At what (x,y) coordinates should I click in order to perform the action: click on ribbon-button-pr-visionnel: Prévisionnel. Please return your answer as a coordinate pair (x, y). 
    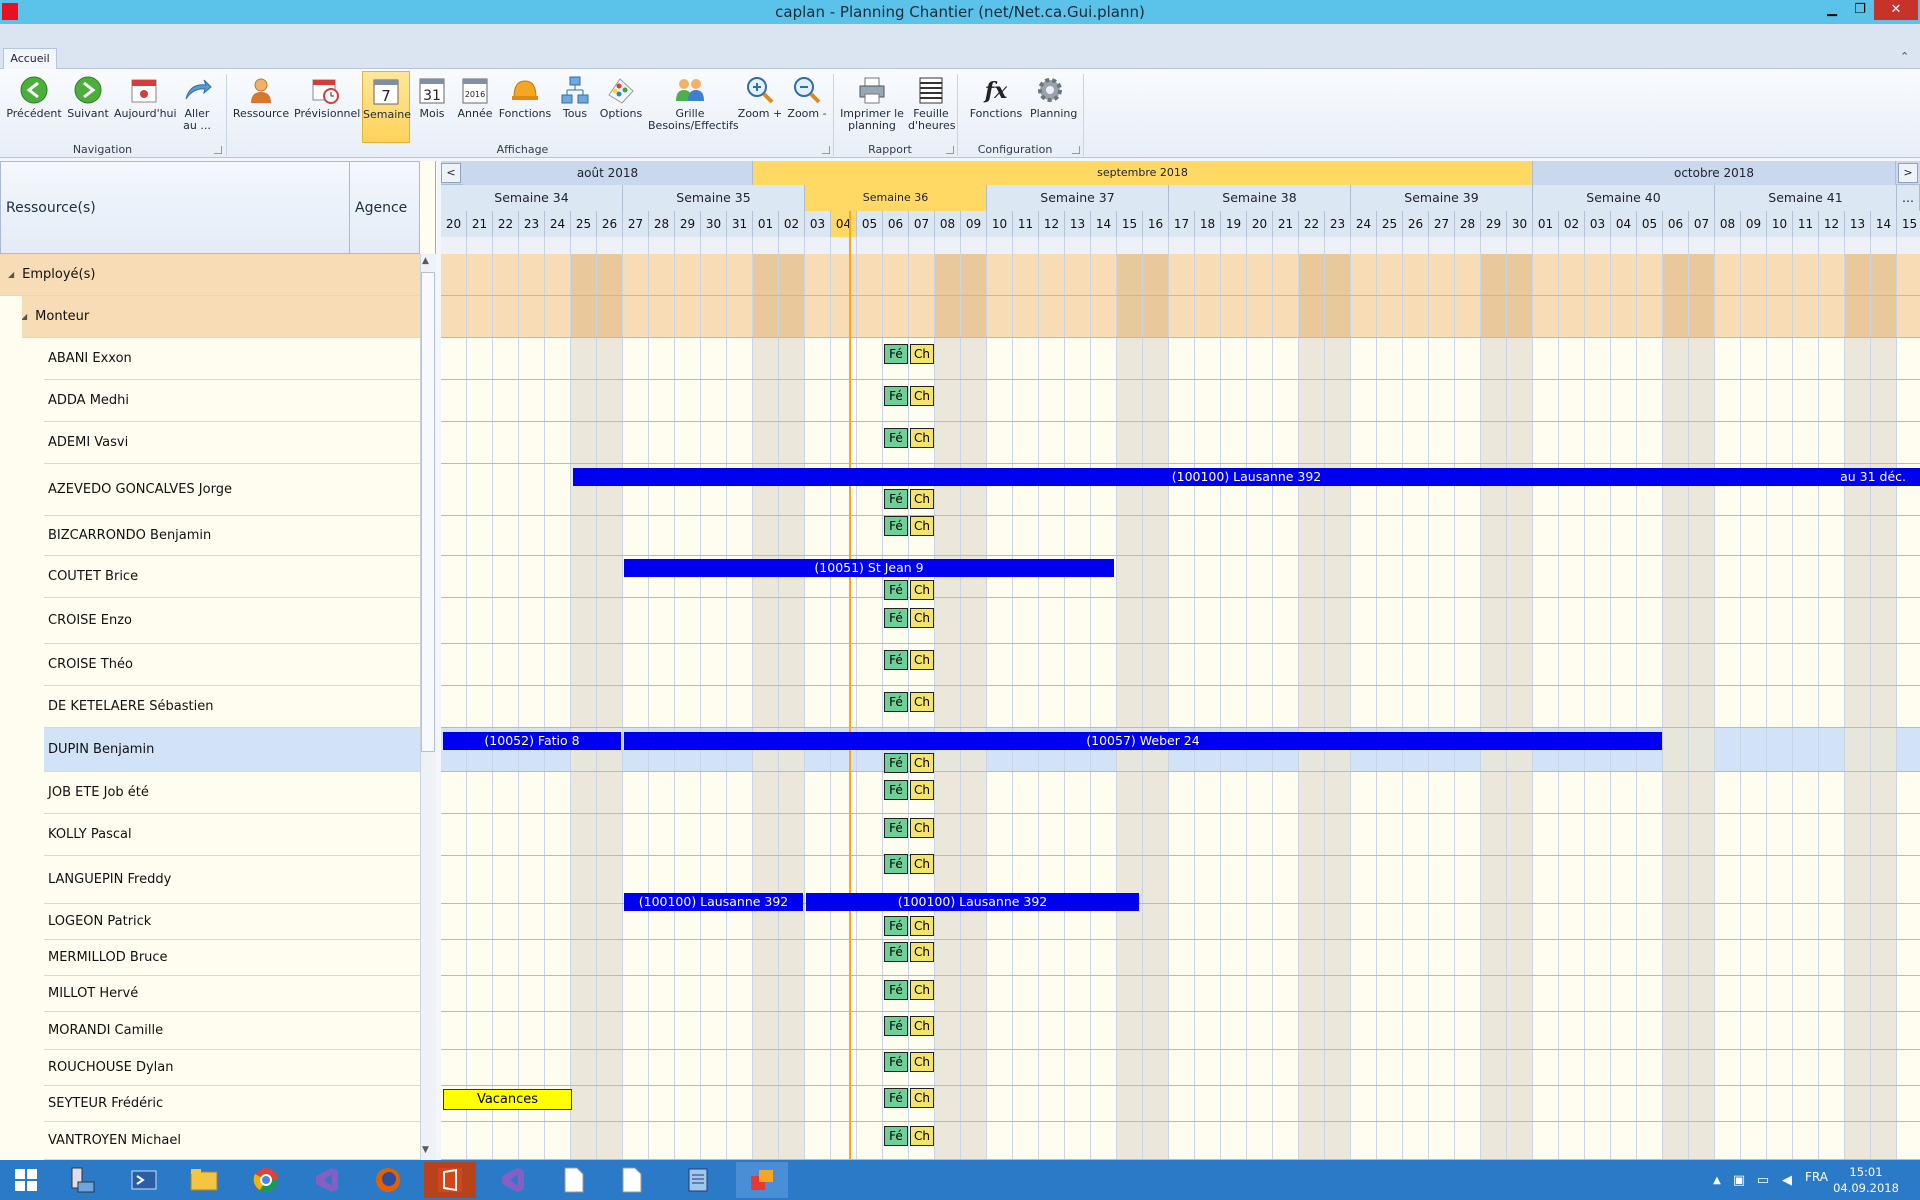
    Looking at the image, I should click on (327, 107).